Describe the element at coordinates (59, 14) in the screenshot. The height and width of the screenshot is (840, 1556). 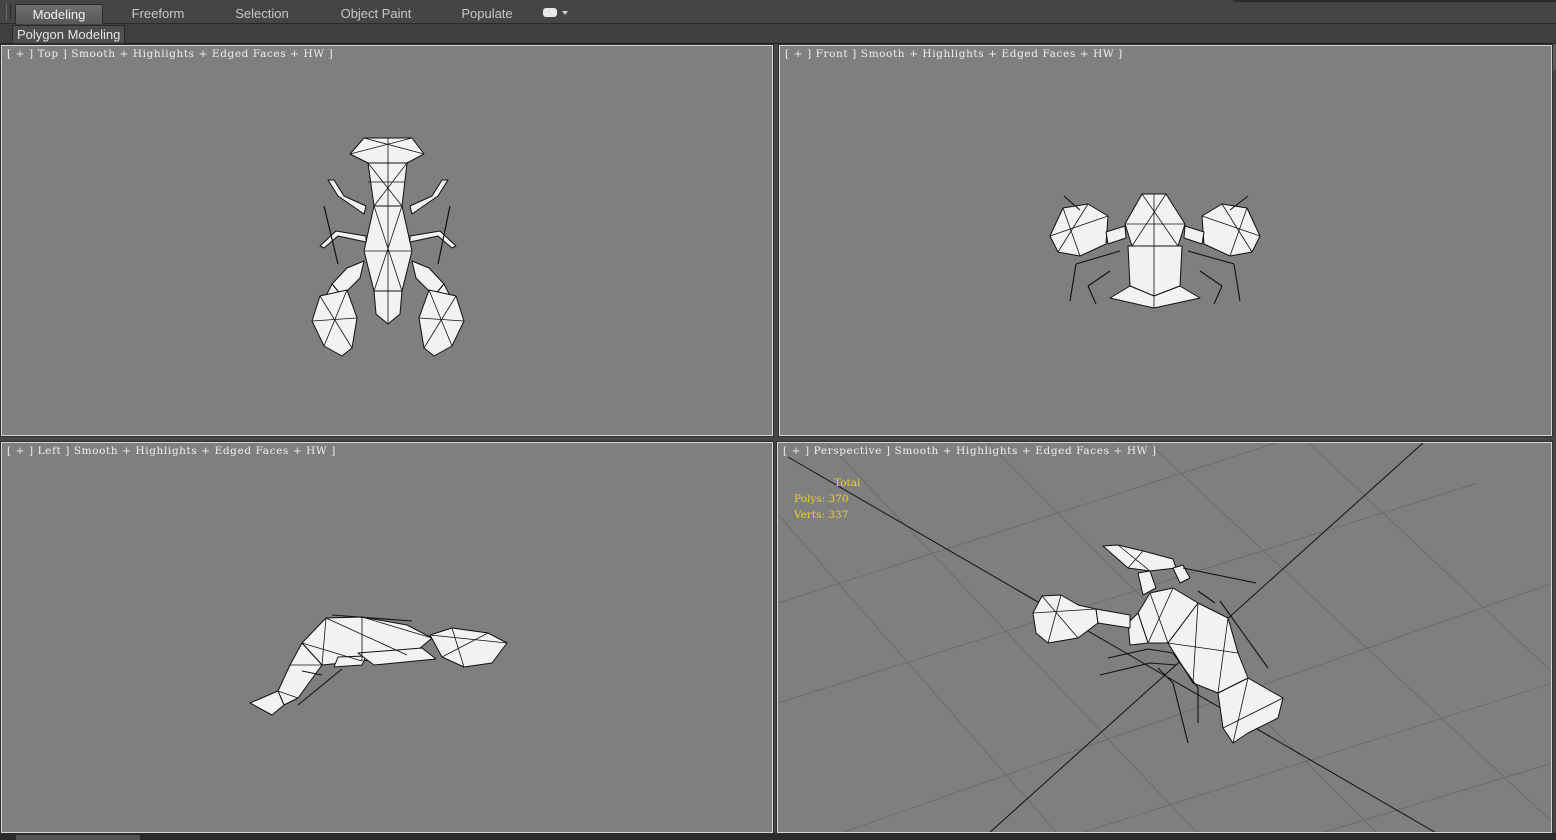
I see `tab-modeling: Modeling` at that location.